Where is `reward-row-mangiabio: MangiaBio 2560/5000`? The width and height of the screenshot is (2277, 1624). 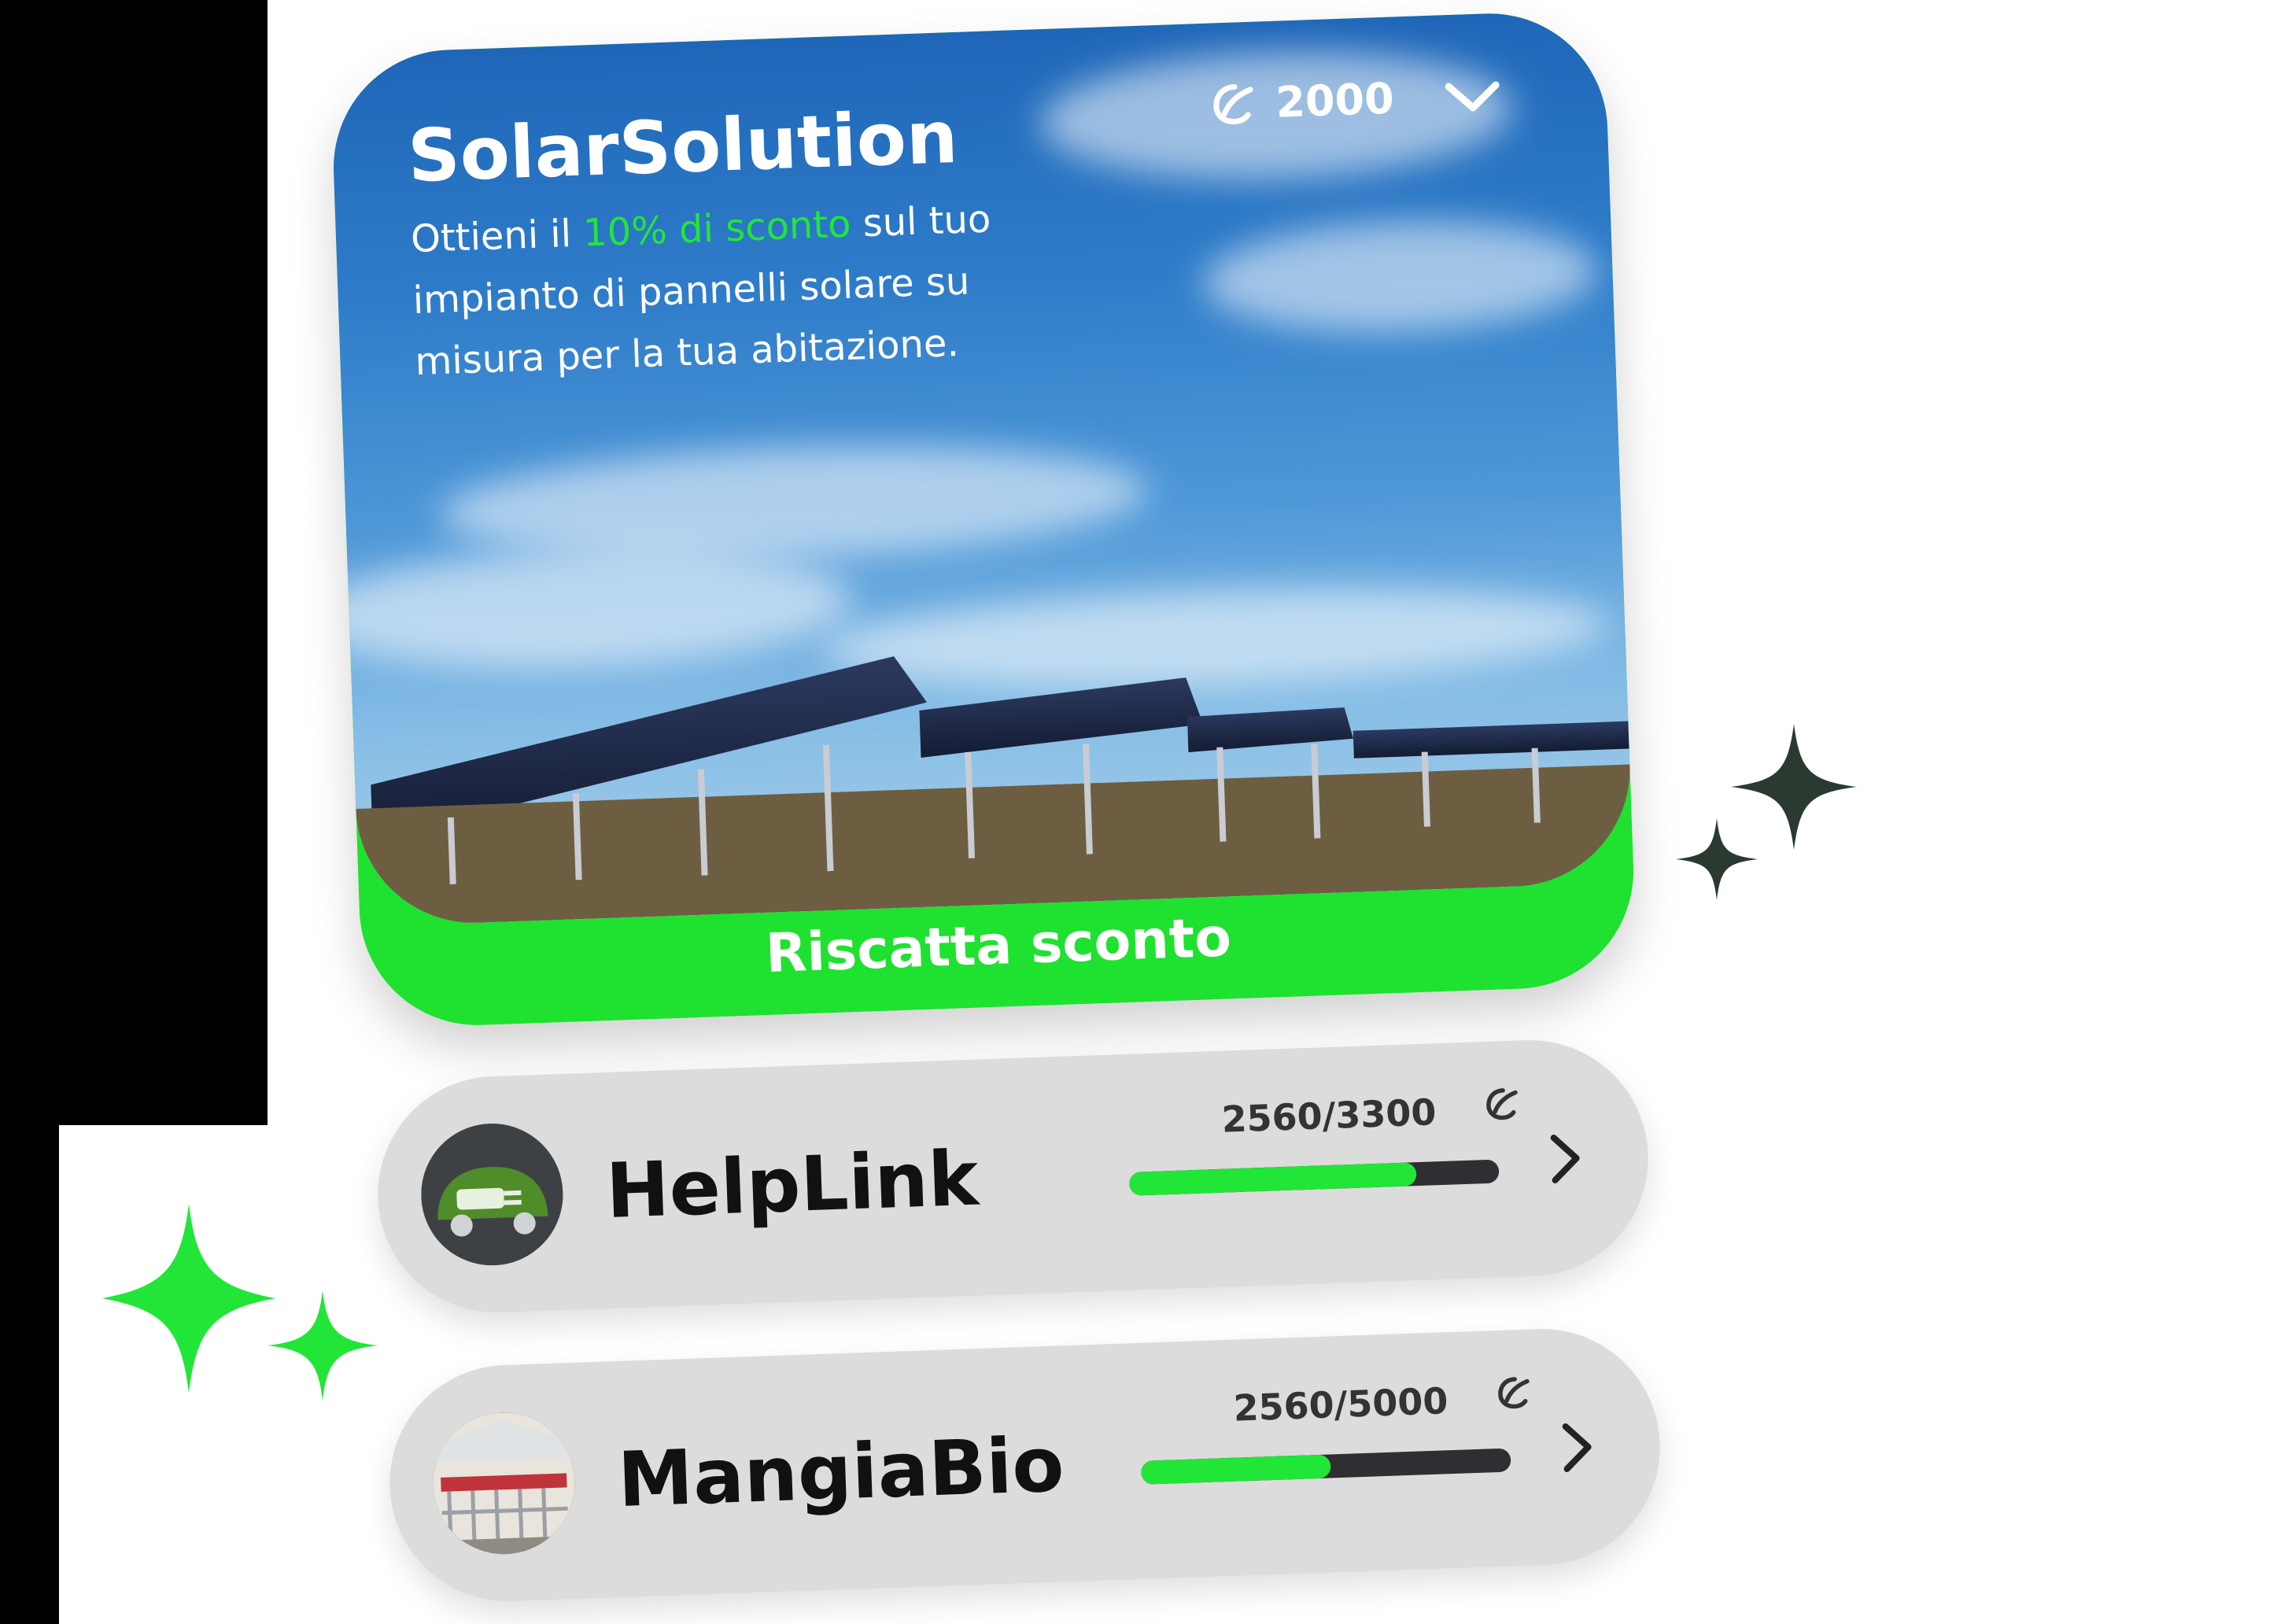 reward-row-mangiabio: MangiaBio 2560/5000 is located at coordinates (1025, 1465).